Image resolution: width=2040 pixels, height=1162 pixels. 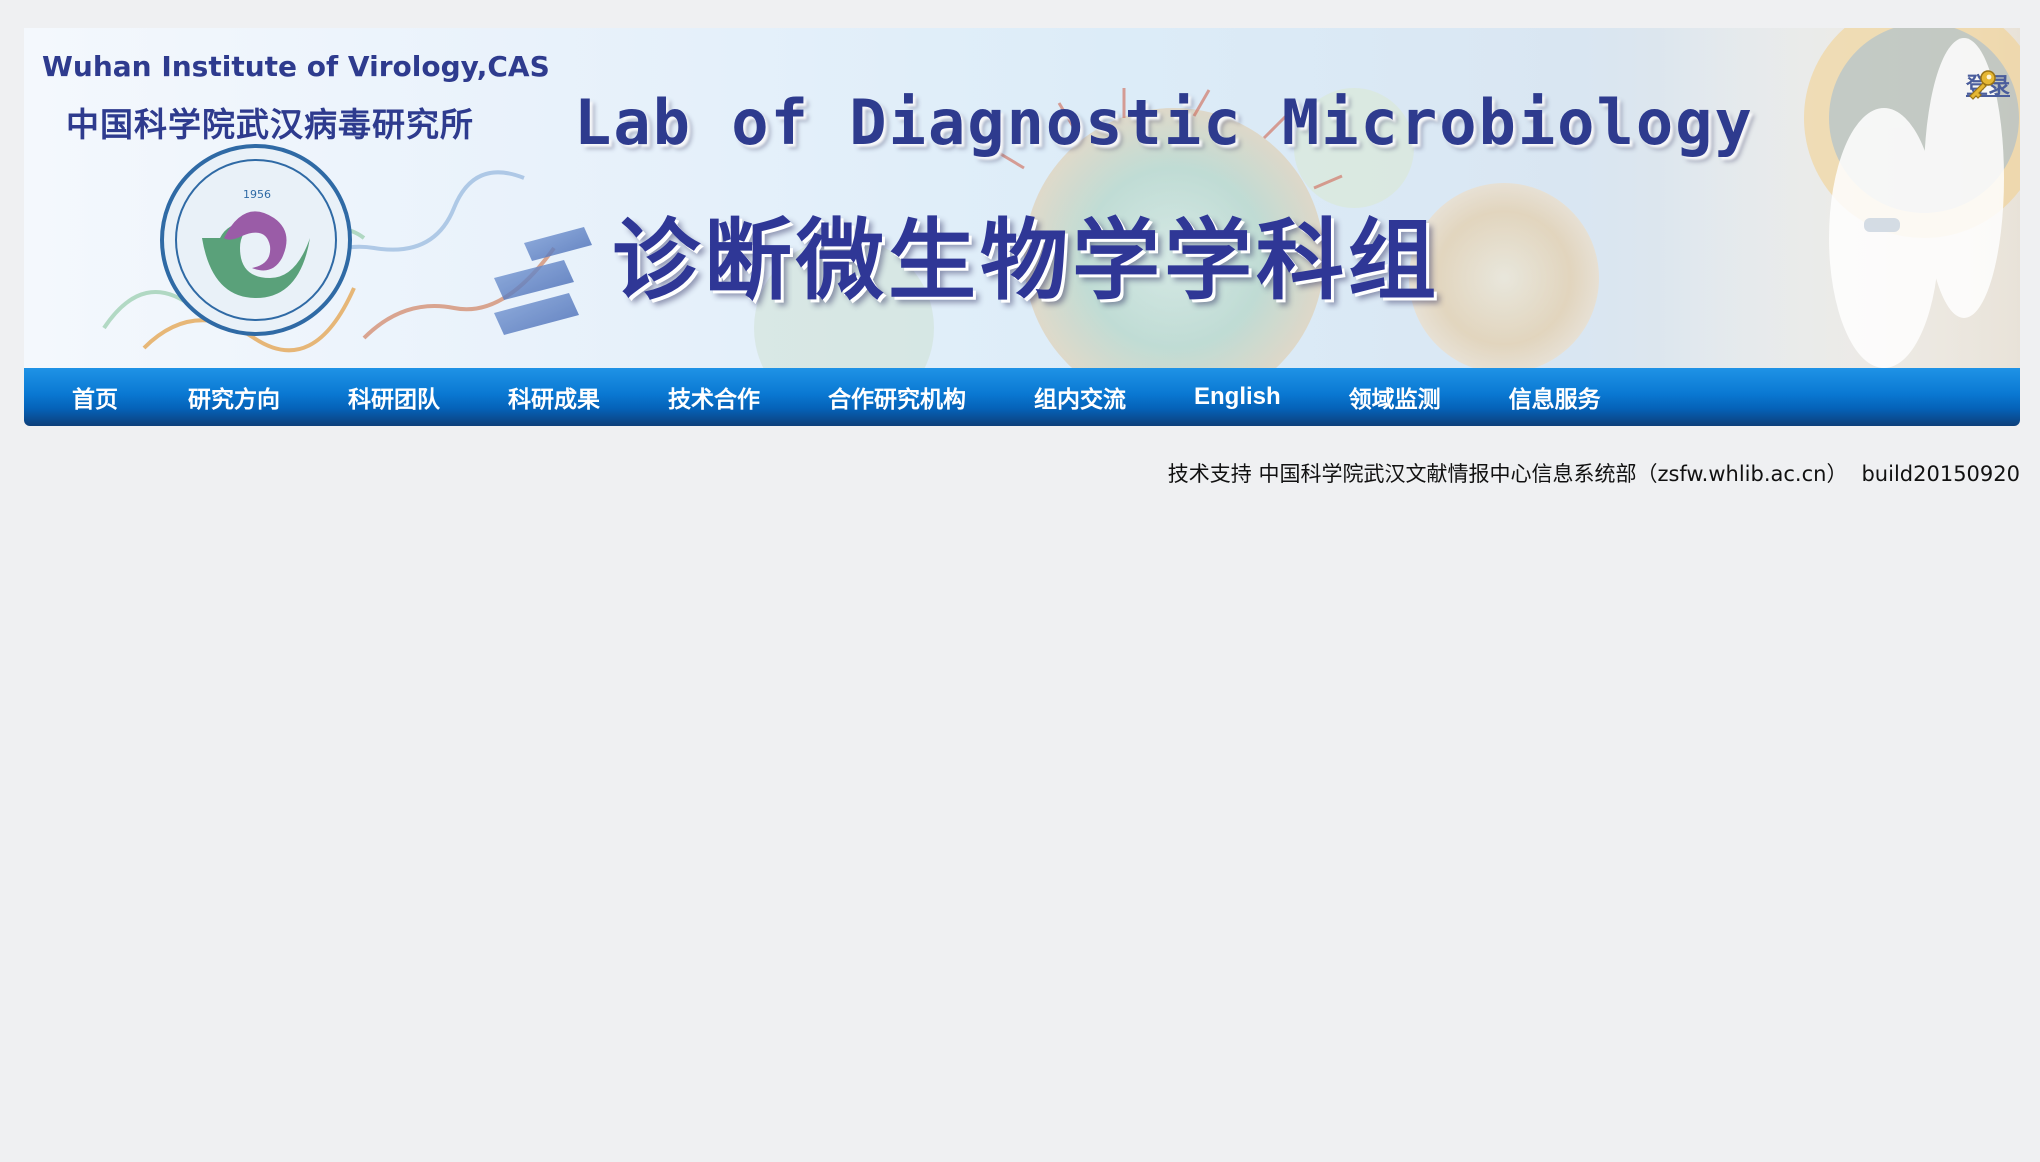 I want to click on footer-build: build20150920, so click(x=1940, y=474).